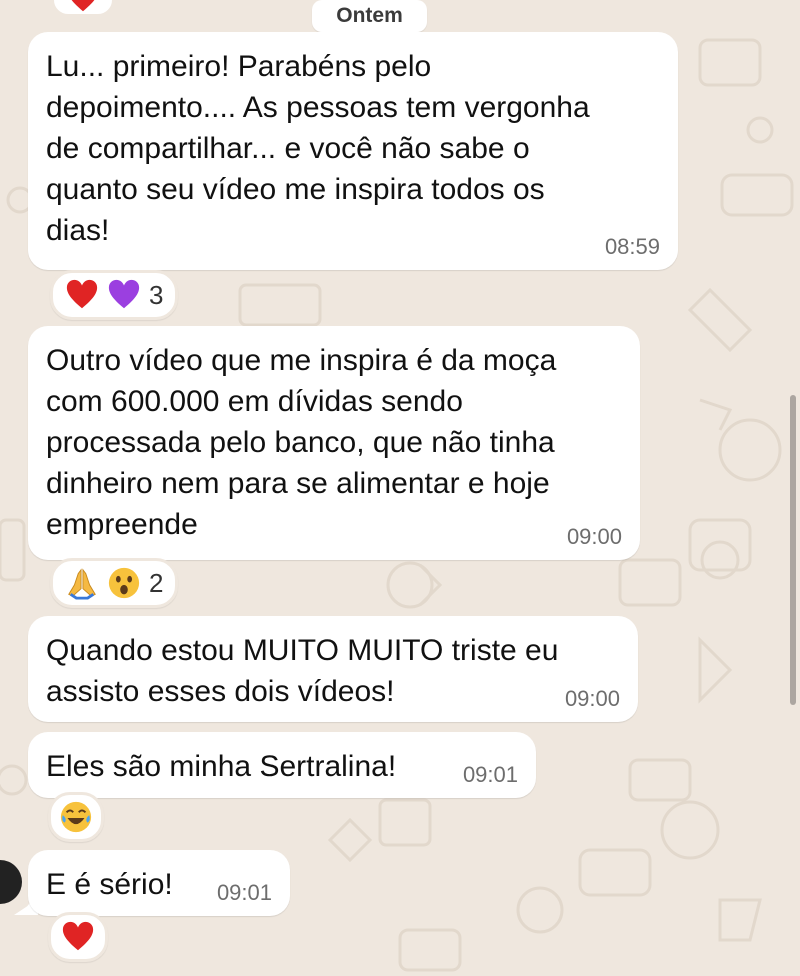 The height and width of the screenshot is (976, 800). What do you see at coordinates (632, 246) in the screenshot?
I see `message-time: 08:59` at bounding box center [632, 246].